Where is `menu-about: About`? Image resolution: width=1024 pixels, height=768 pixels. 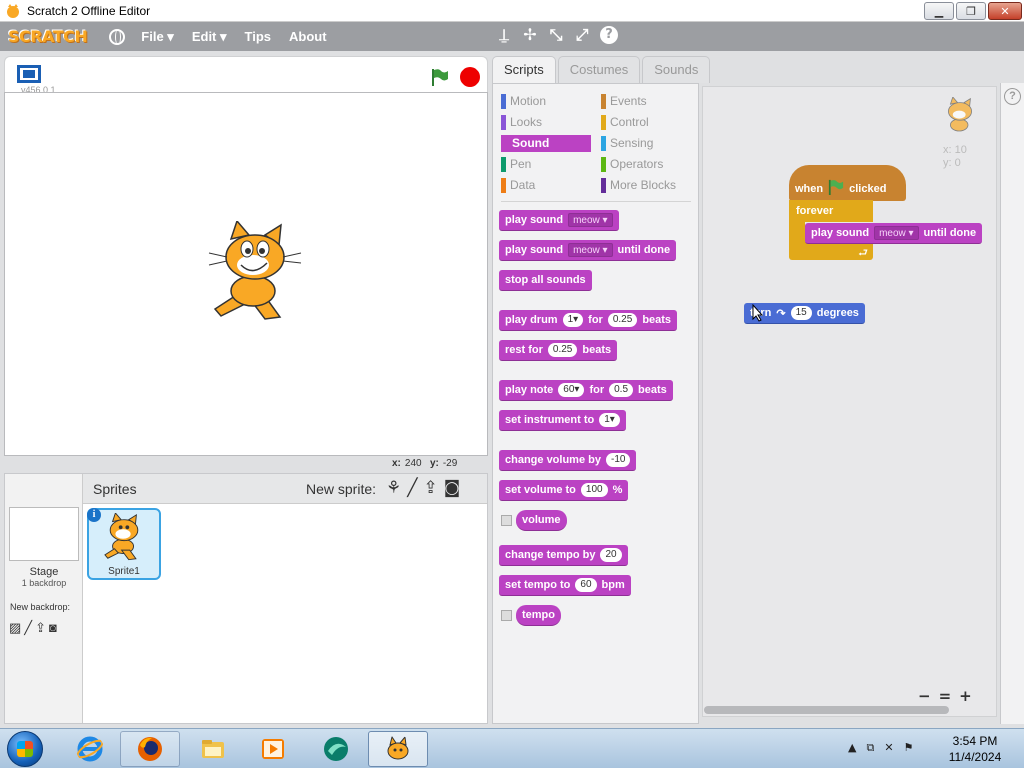
menu-about: About is located at coordinates (308, 36).